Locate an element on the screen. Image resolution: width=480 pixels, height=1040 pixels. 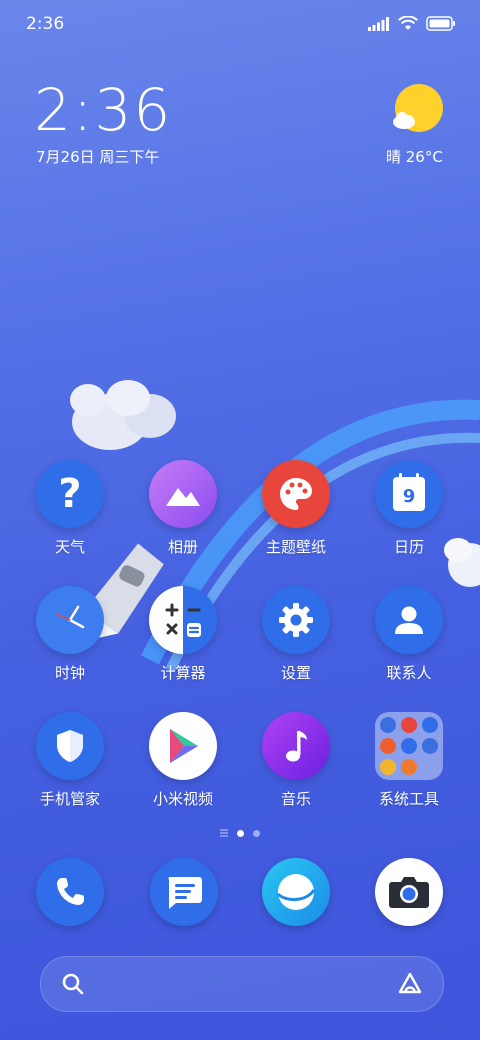
gallery-icon is located at coordinates (183, 494).